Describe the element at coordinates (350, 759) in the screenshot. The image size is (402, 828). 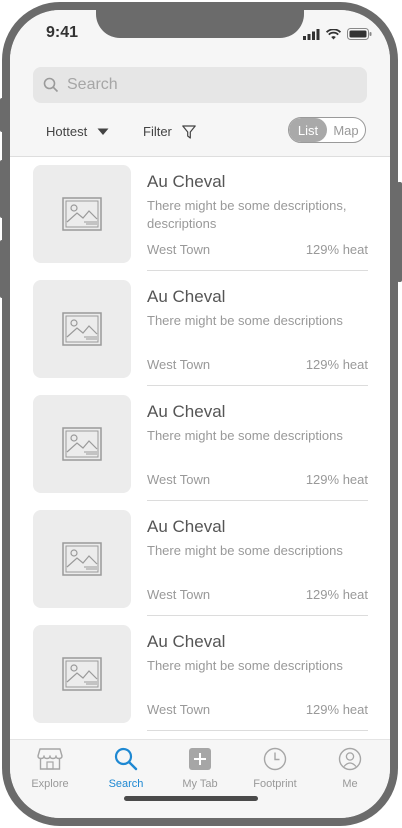
I see `person-icon` at that location.